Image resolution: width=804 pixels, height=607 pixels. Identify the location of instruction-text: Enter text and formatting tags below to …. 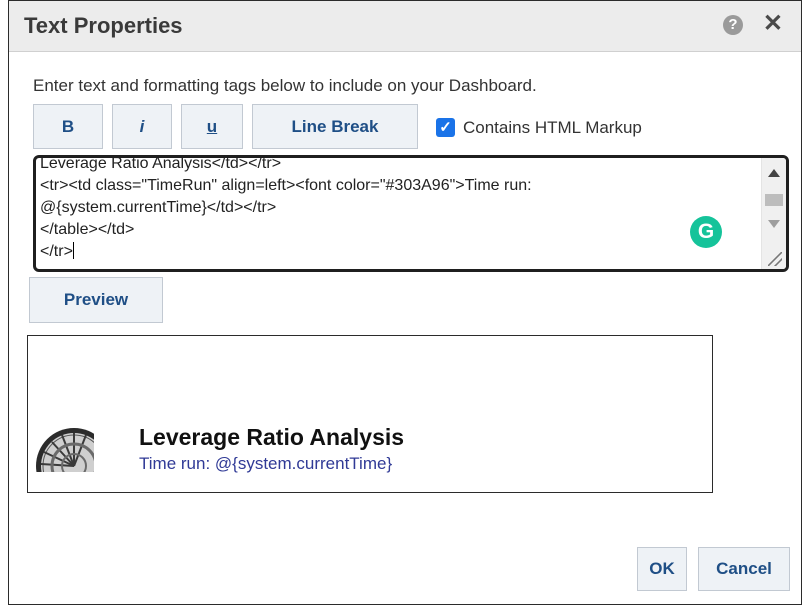
(285, 85).